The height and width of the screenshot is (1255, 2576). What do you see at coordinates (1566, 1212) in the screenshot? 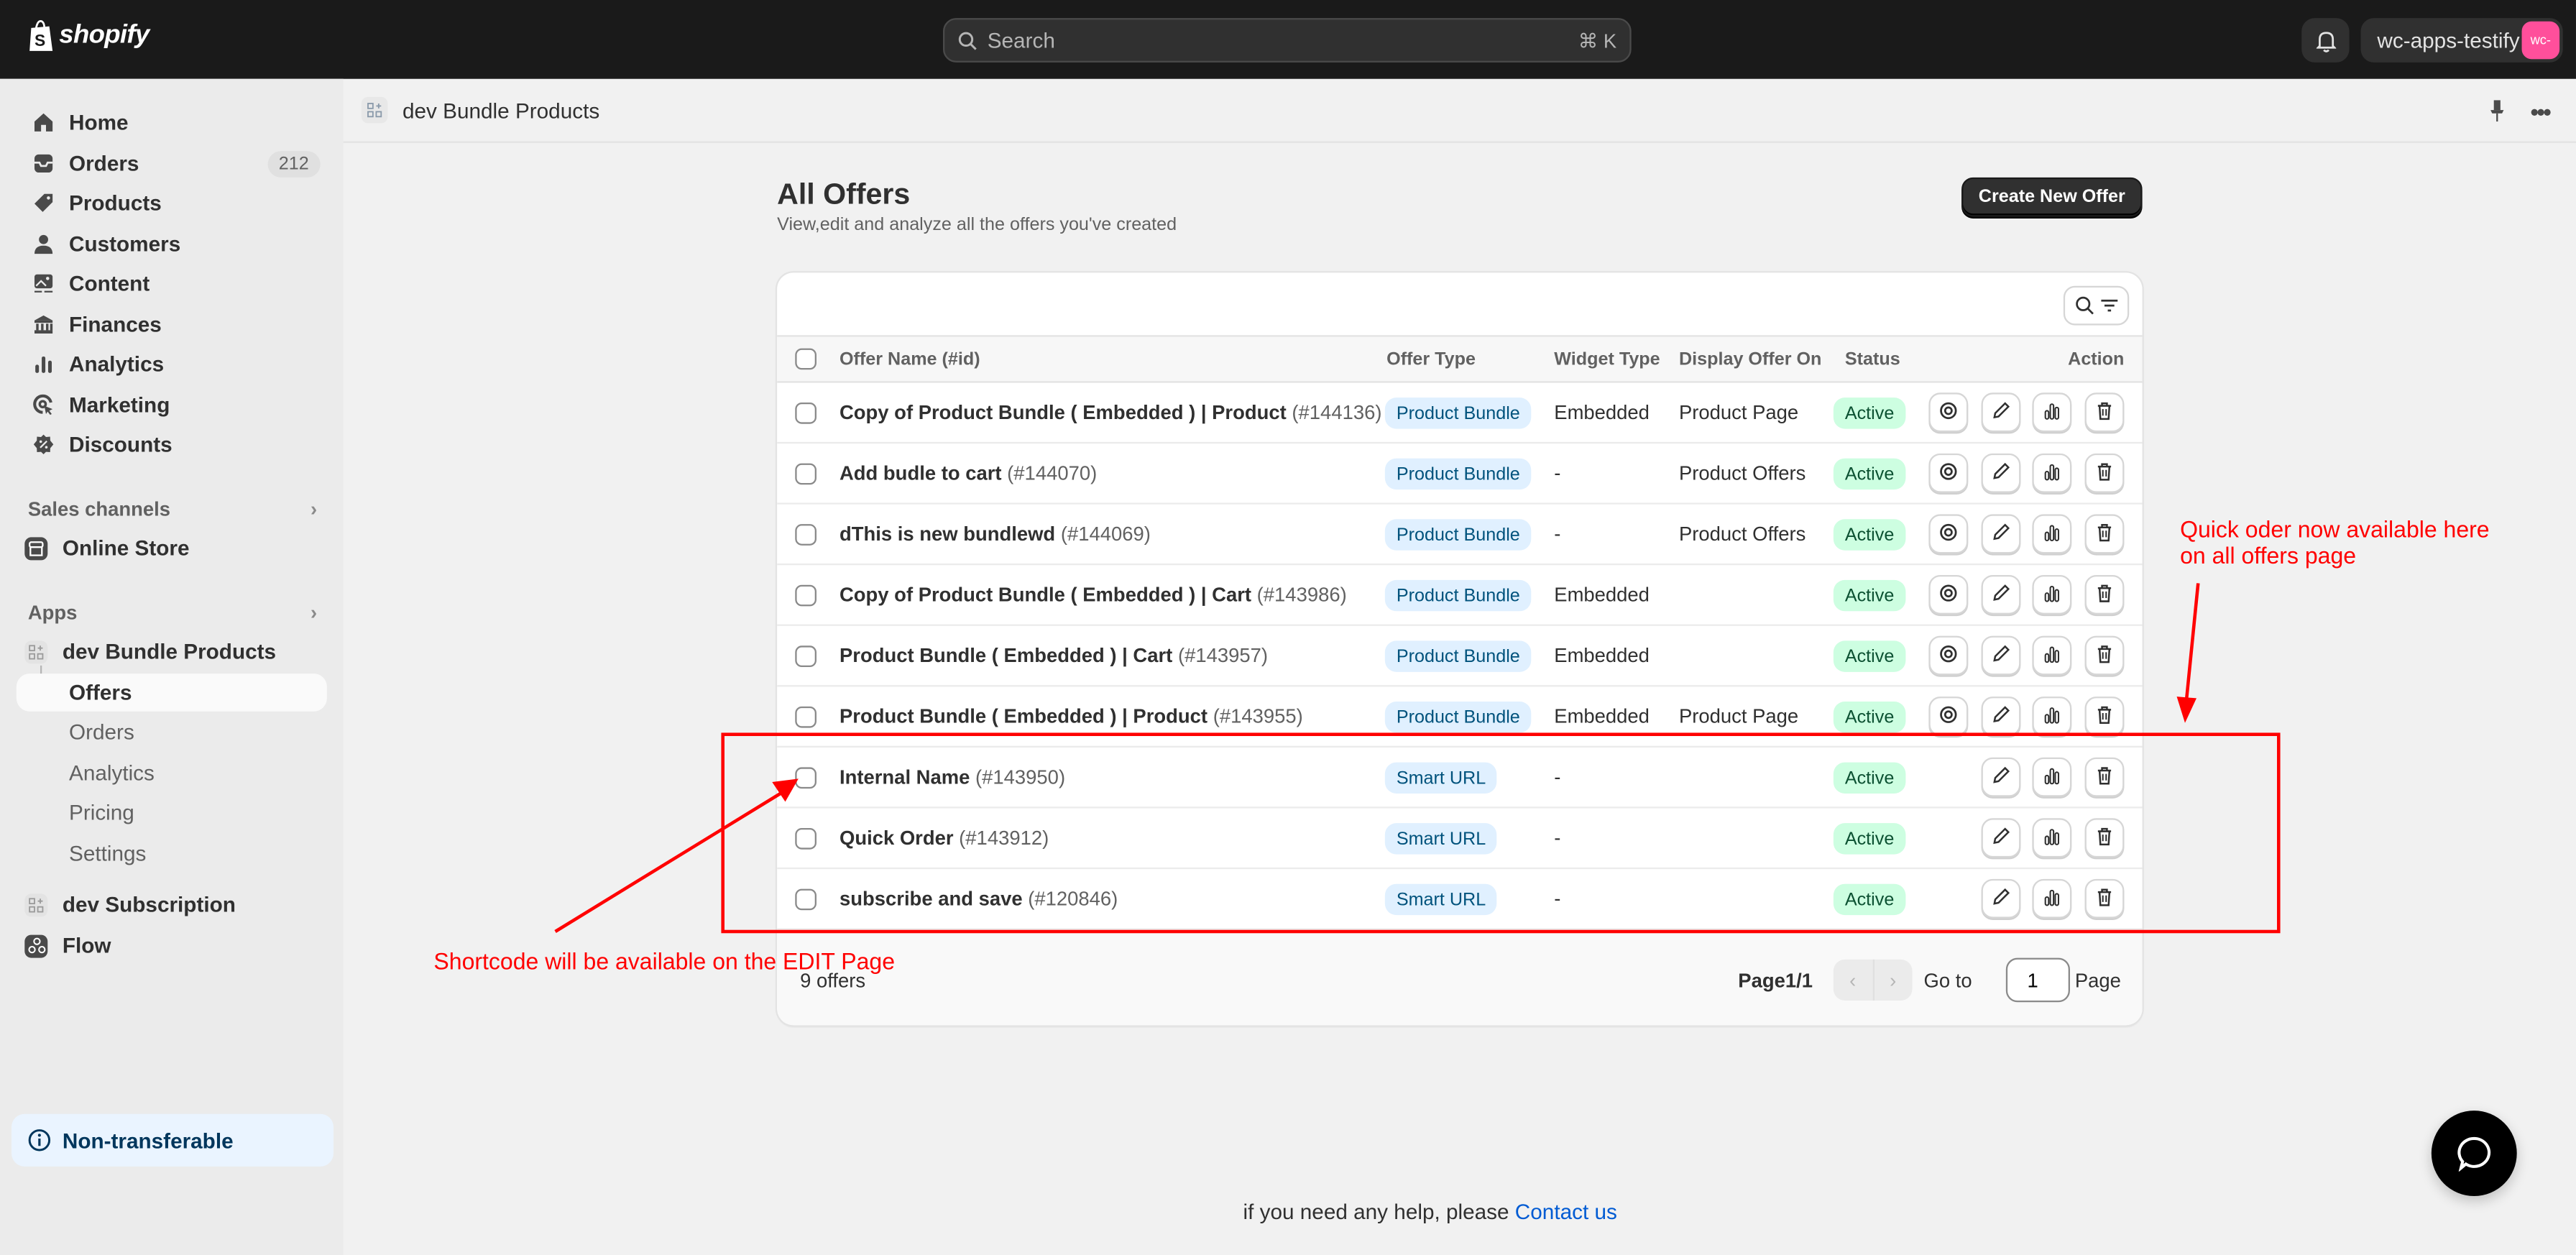
I see `contact-us-link: Contact us` at bounding box center [1566, 1212].